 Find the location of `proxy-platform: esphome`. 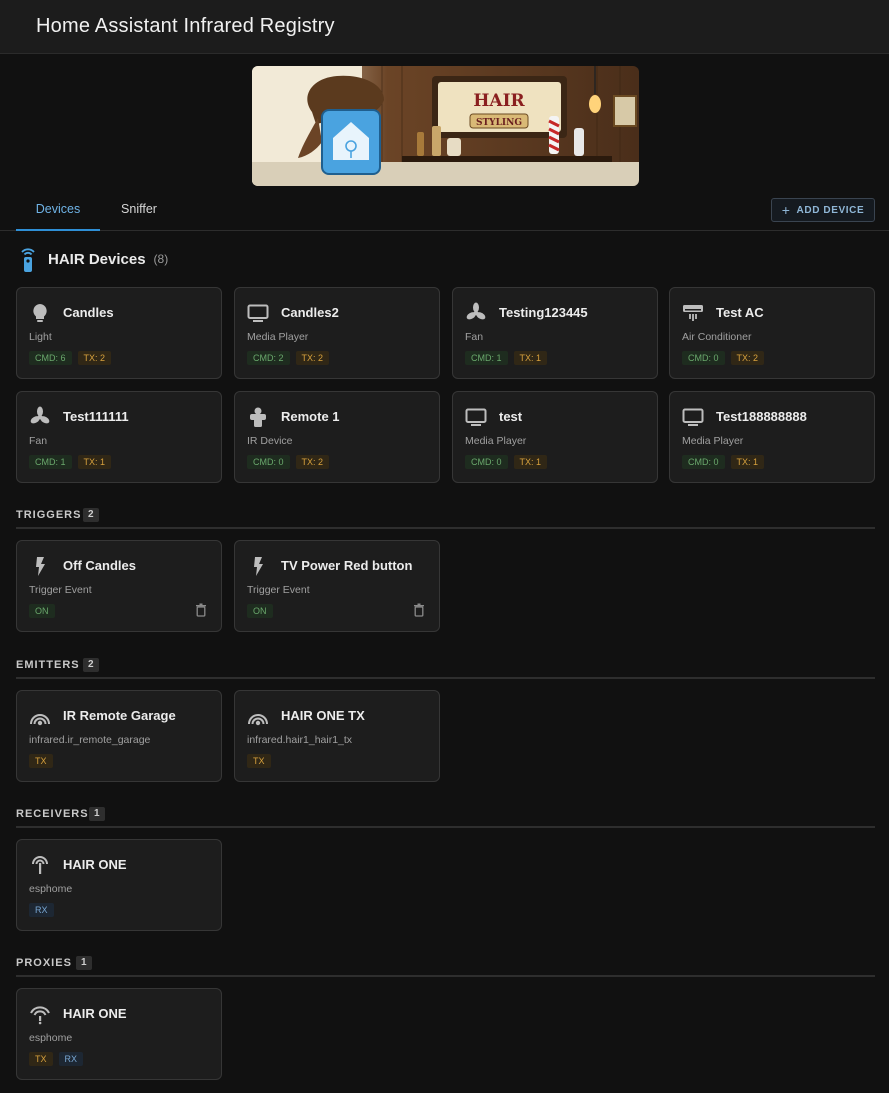

proxy-platform: esphome is located at coordinates (51, 1038).